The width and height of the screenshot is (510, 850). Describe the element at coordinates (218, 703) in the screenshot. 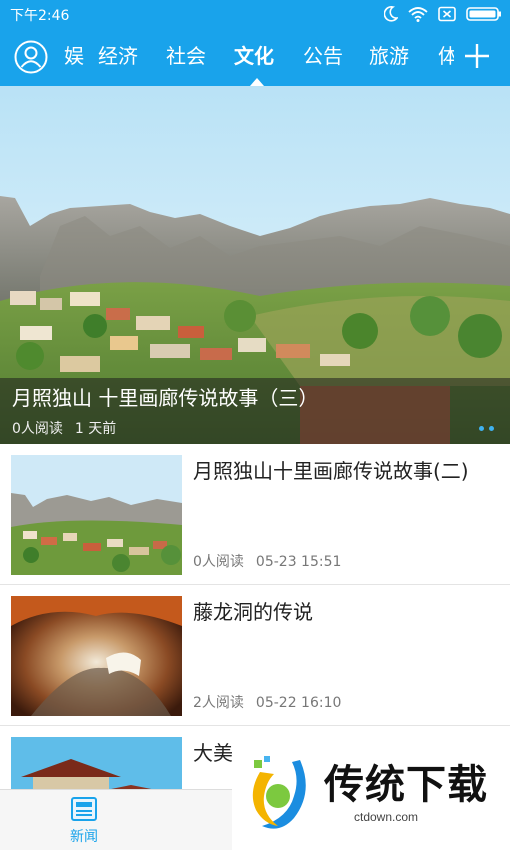

I see `article-read-count: 2人阅读` at that location.